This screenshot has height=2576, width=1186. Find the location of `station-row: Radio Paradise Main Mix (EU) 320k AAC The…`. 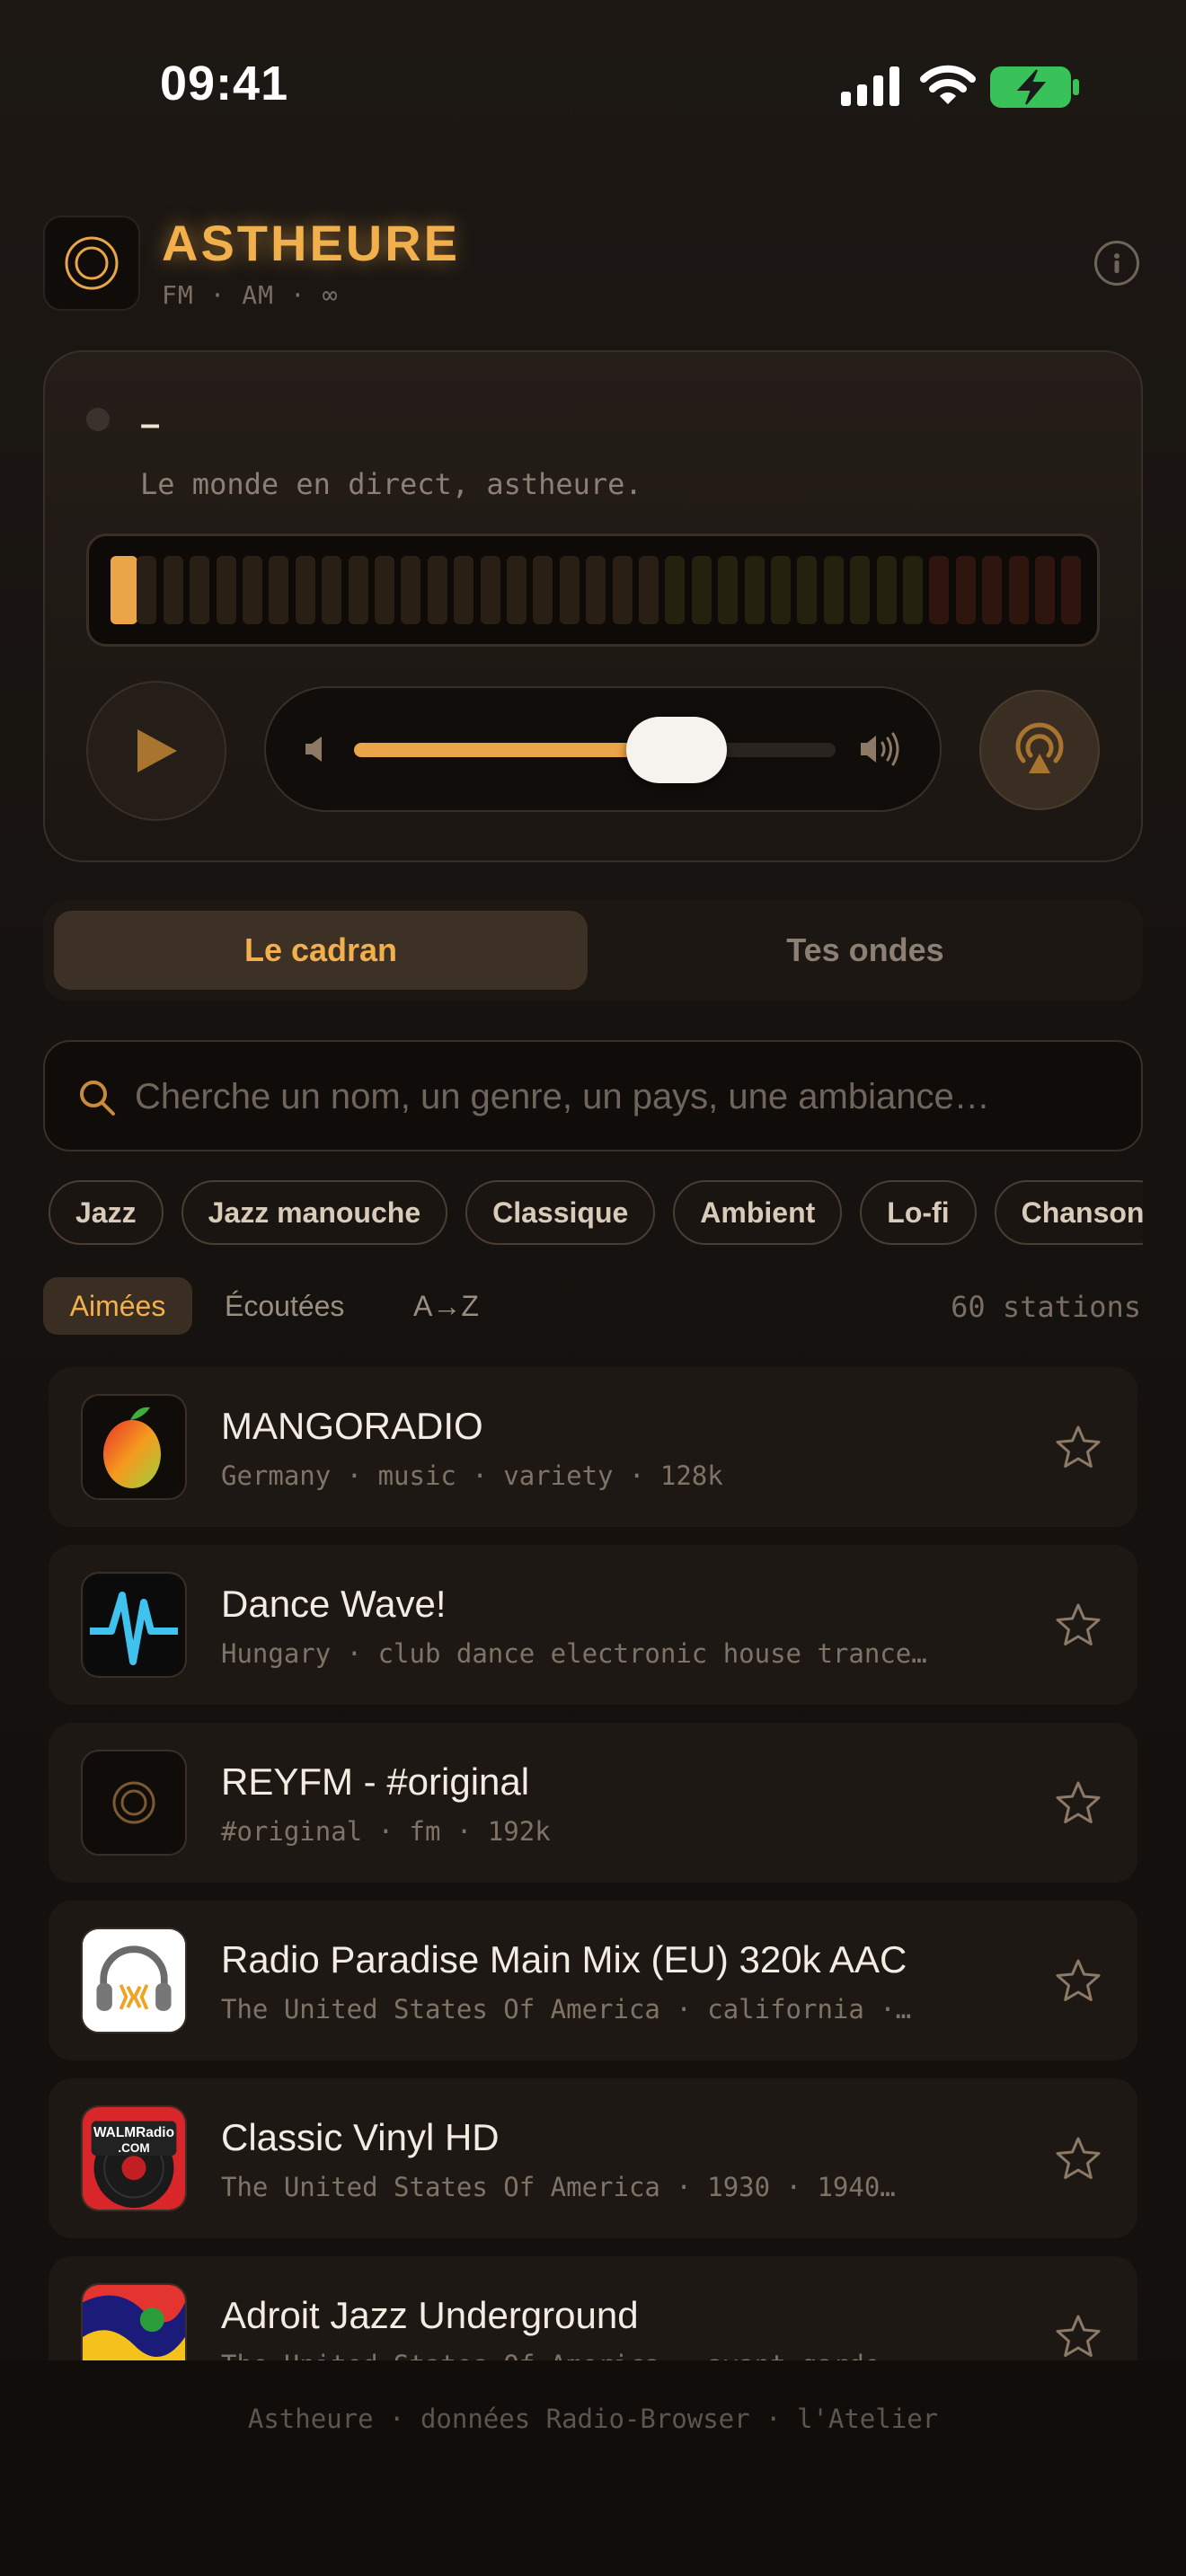

station-row: Radio Paradise Main Mix (EU) 320k AAC The… is located at coordinates (593, 1980).